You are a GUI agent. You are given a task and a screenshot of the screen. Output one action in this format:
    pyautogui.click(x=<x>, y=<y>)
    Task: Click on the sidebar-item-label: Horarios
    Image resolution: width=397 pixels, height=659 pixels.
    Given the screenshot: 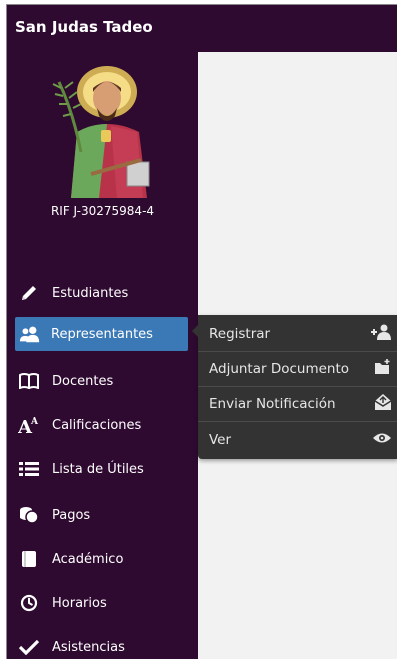 What is the action you would take?
    pyautogui.click(x=79, y=603)
    